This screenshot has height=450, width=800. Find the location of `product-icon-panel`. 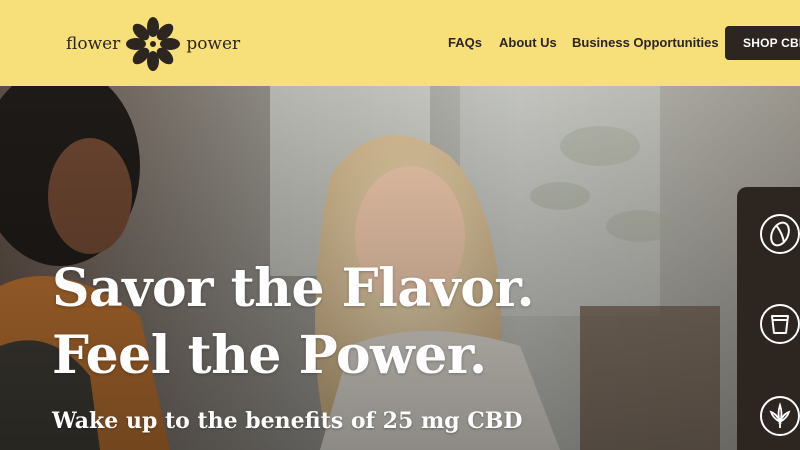

product-icon-panel is located at coordinates (768, 318).